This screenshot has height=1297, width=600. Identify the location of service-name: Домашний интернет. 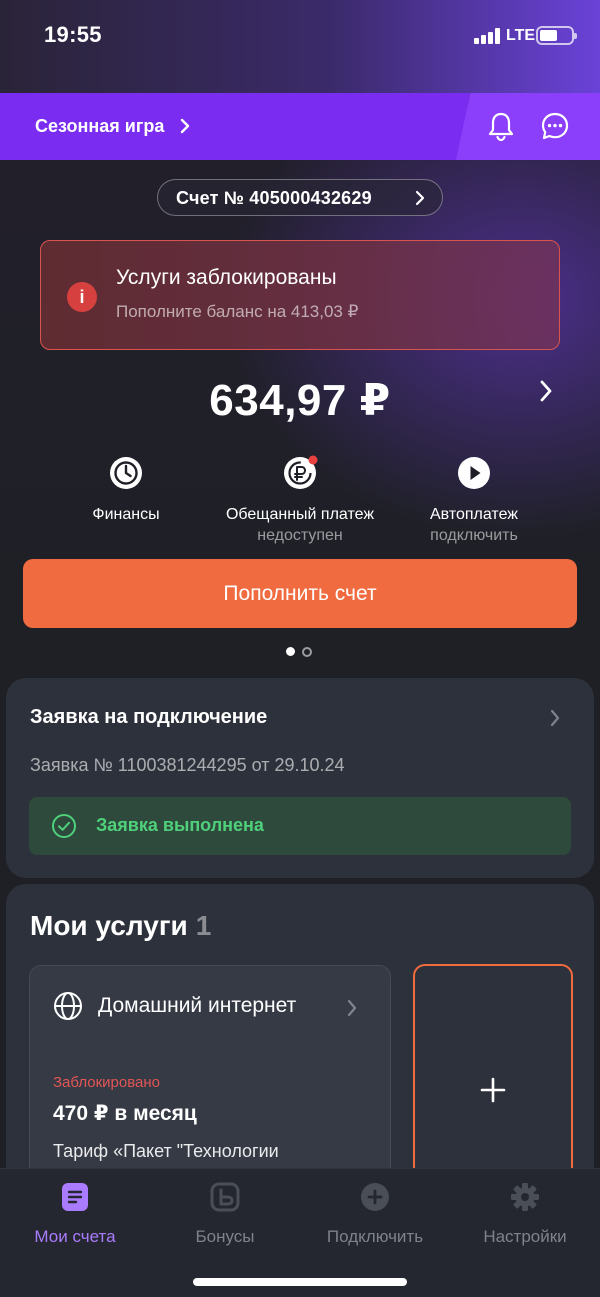
(197, 1005).